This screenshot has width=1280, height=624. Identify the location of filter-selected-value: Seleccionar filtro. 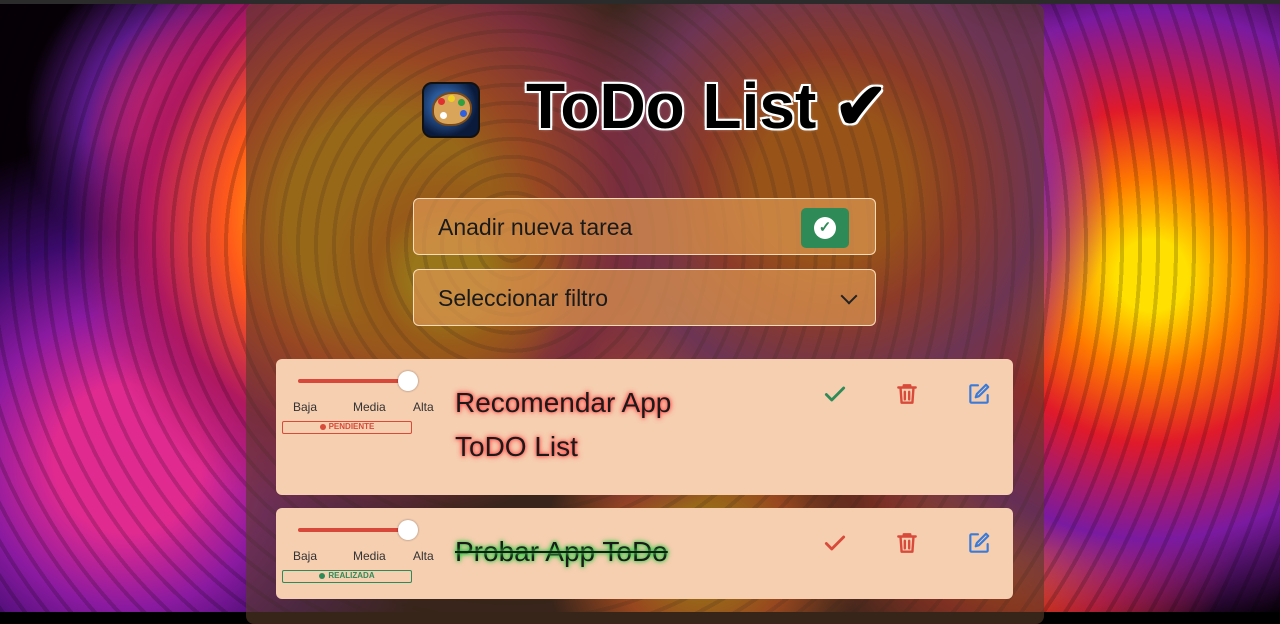
(523, 298).